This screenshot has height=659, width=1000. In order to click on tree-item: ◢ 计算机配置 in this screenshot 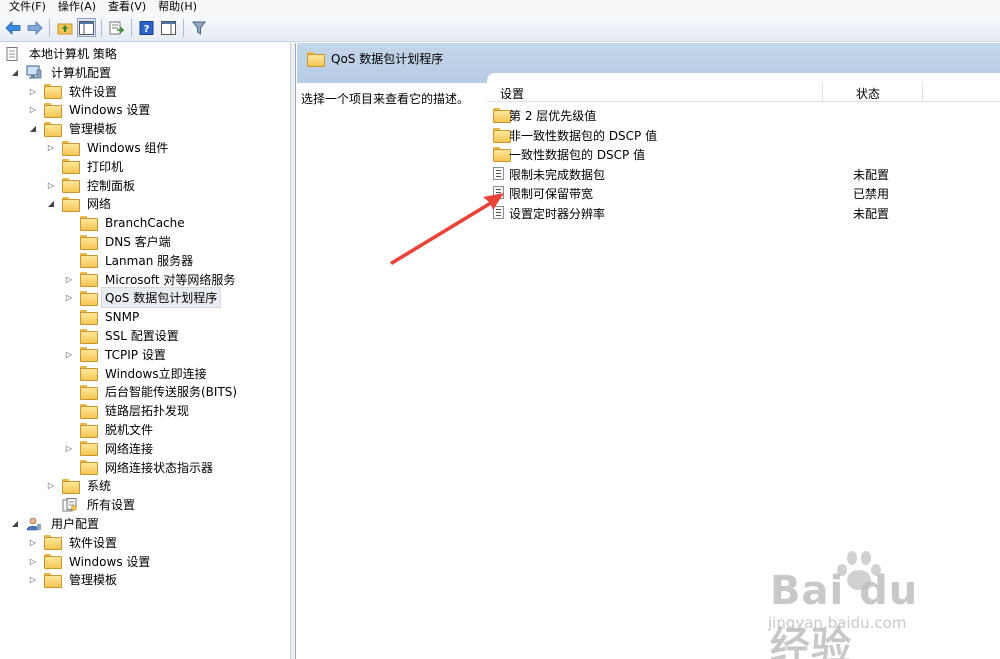, I will do `click(62, 72)`.